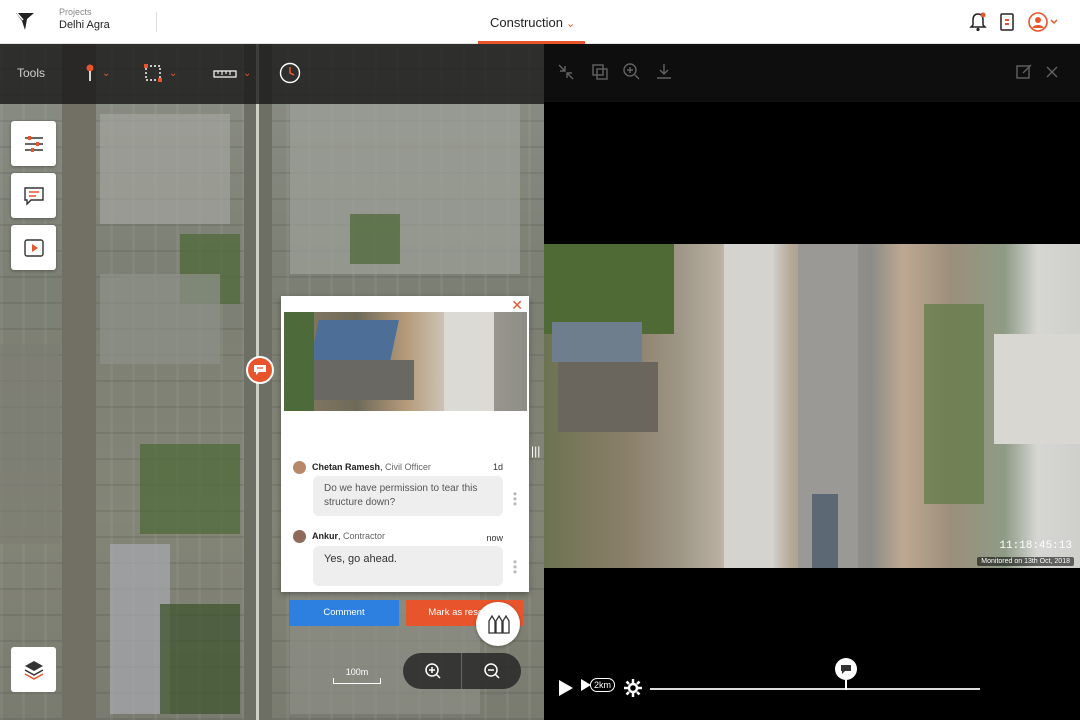 Image resolution: width=1080 pixels, height=720 pixels. I want to click on report-icon, so click(1007, 22).